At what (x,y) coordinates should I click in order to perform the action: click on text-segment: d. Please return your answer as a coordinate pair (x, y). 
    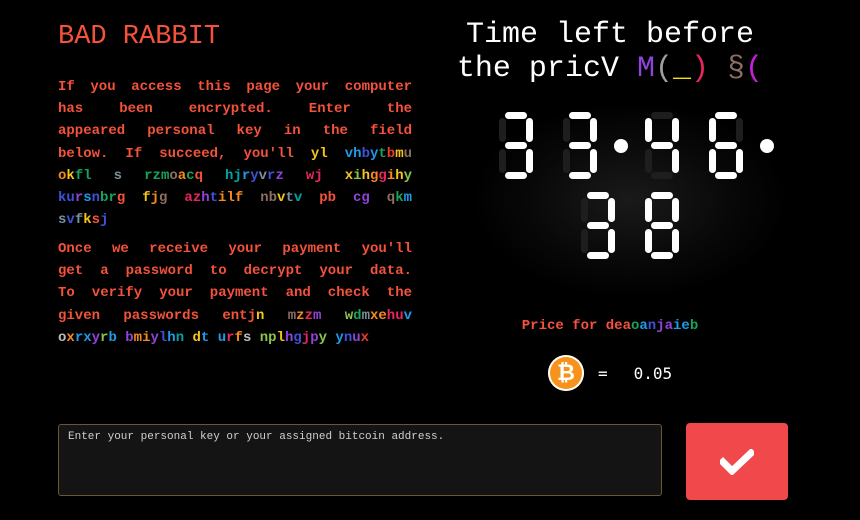
    Looking at the image, I should click on (357, 315).